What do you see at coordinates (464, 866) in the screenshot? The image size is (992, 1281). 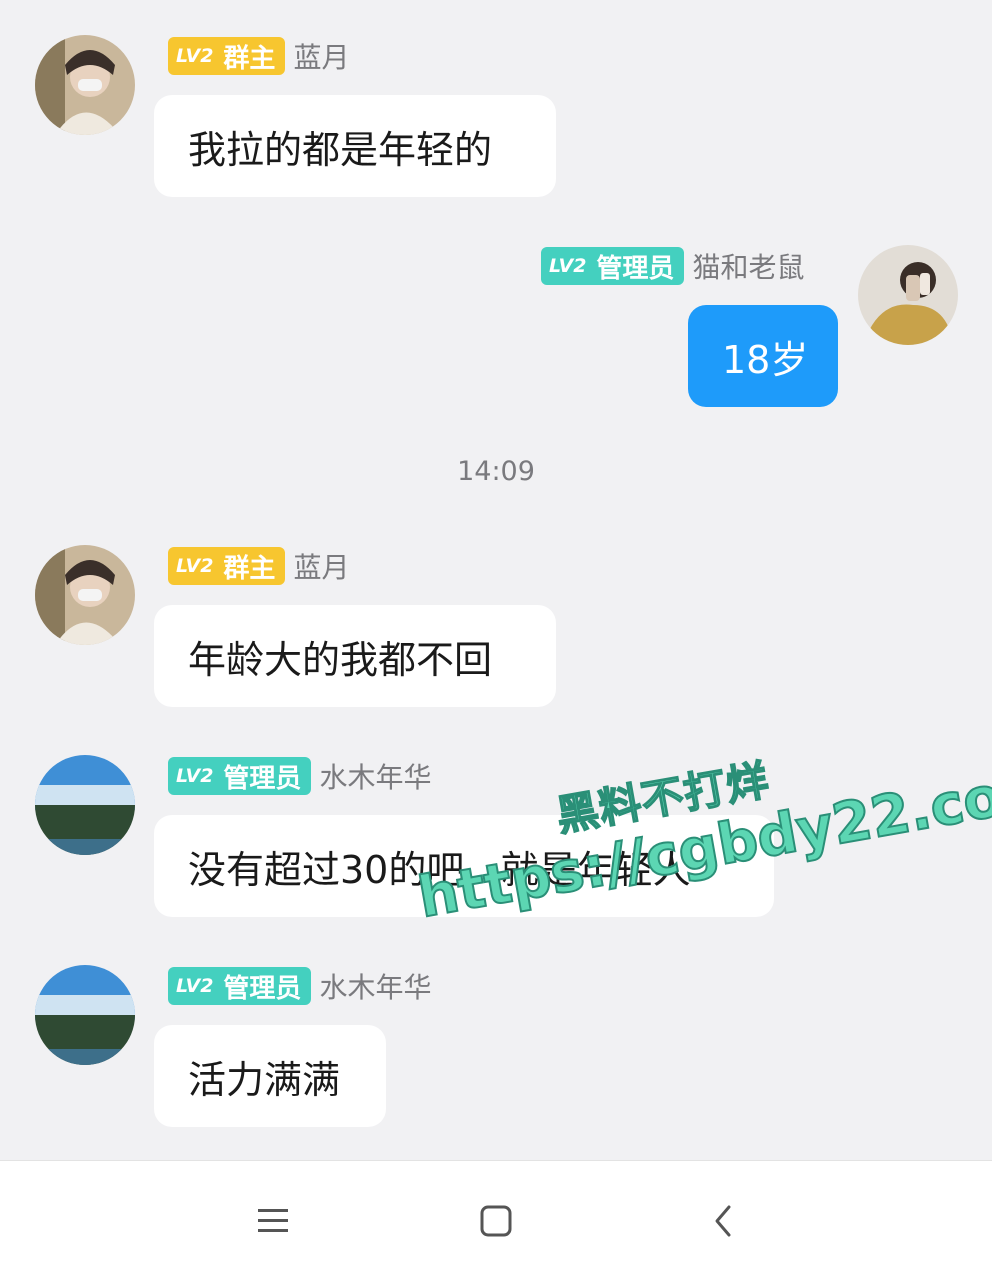 I see `message-bubble: 没有超过30的吧 就是年轻人` at bounding box center [464, 866].